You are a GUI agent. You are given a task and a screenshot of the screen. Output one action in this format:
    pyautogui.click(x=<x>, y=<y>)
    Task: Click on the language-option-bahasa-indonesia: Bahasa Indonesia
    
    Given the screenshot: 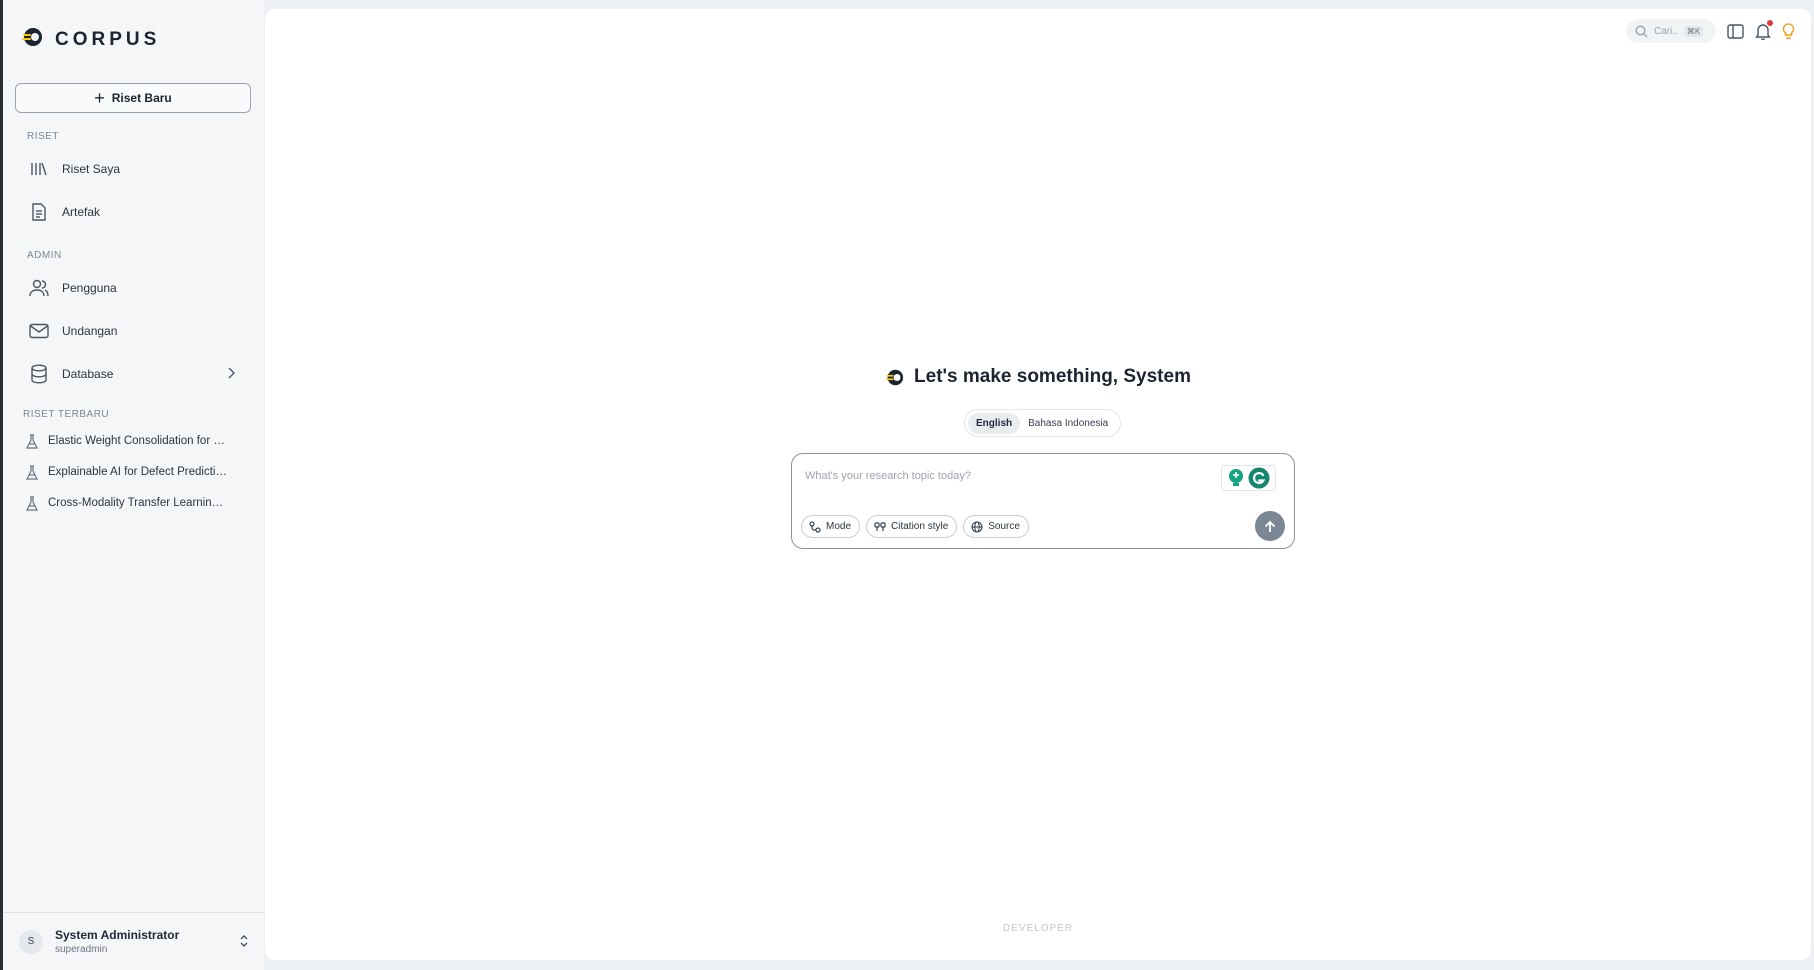 What is the action you would take?
    pyautogui.click(x=1068, y=423)
    